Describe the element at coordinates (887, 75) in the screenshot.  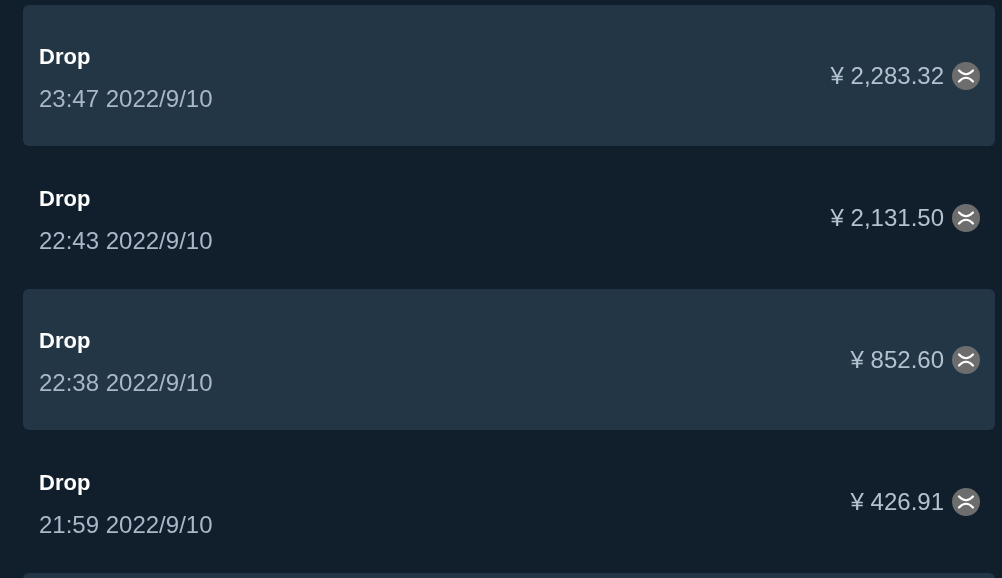
I see `transaction-amount: ¥ 2,283.32` at that location.